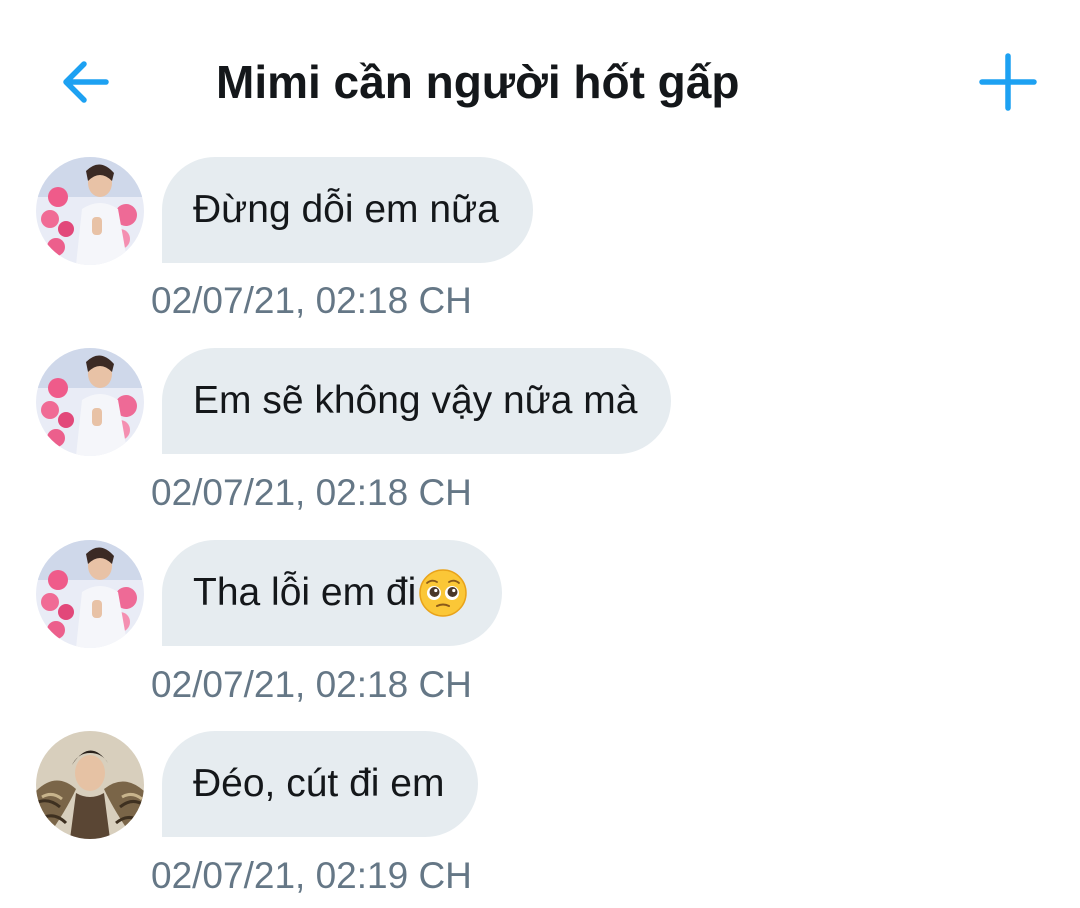 This screenshot has height=908, width=1080. I want to click on message-text: Đéo, cút đi em, so click(319, 783).